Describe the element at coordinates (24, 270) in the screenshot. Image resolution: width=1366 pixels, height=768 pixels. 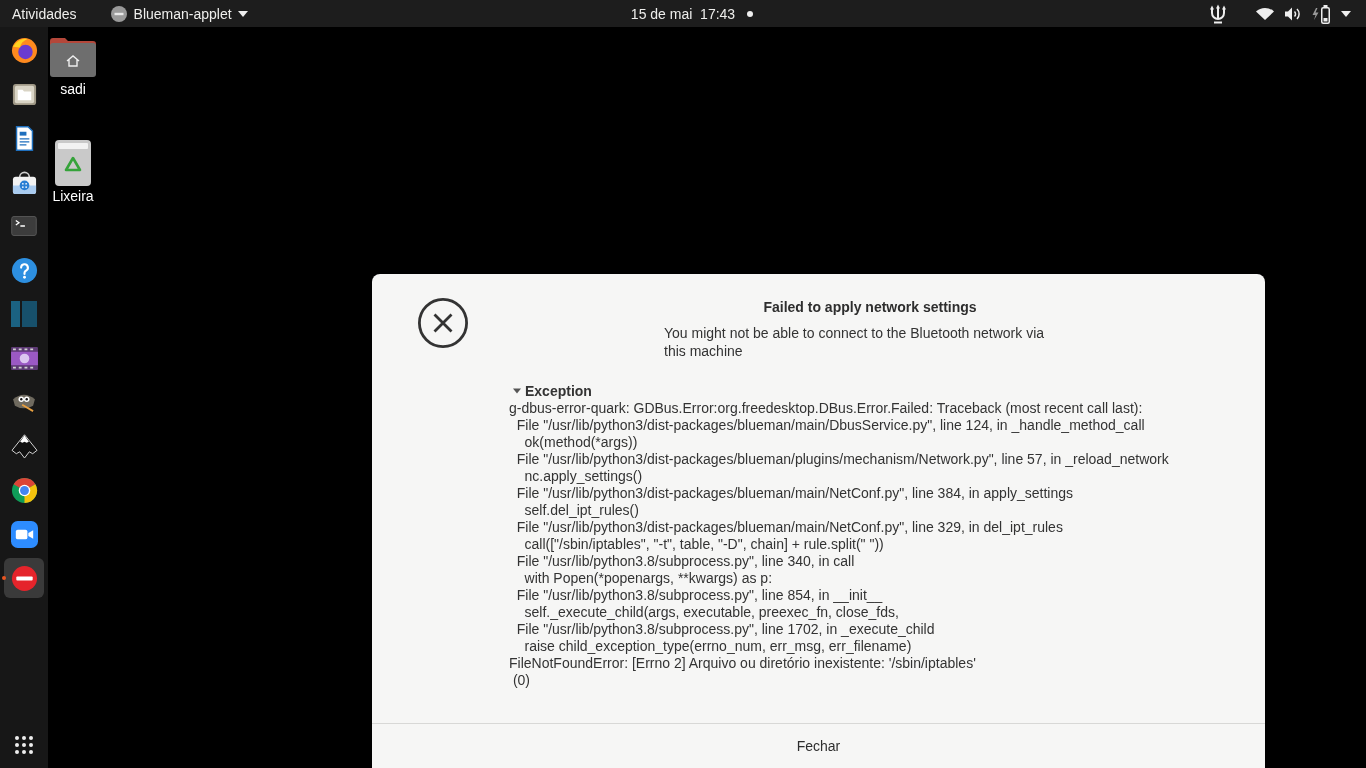
I see `help-icon` at that location.